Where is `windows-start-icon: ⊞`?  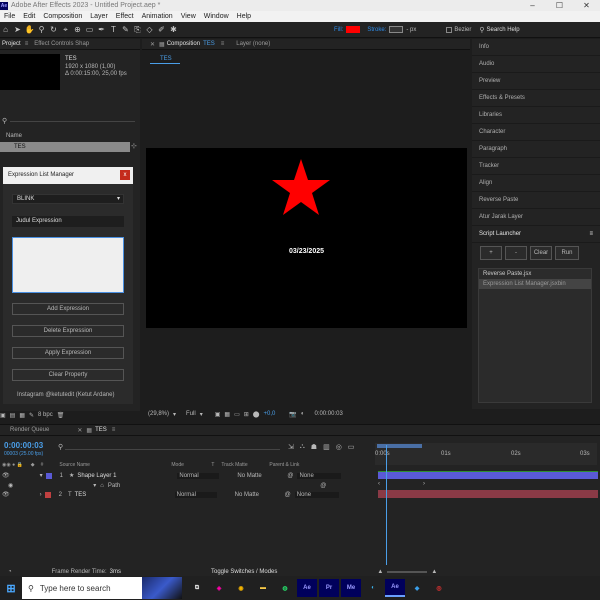
windows-start-icon: ⊞ is located at coordinates (11, 588).